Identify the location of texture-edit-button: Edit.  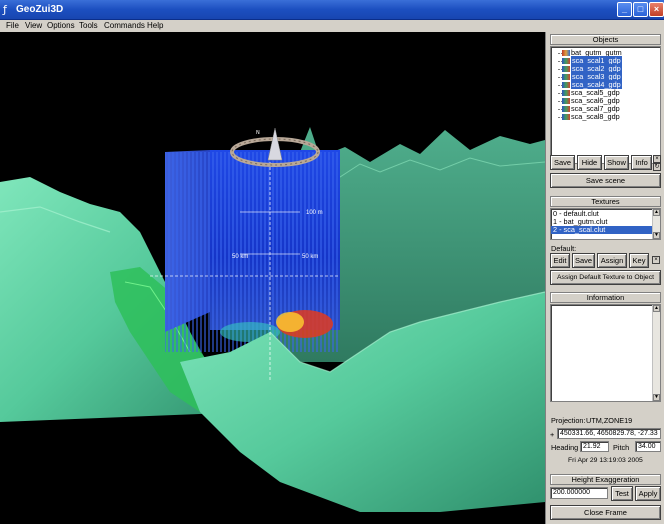
(560, 260).